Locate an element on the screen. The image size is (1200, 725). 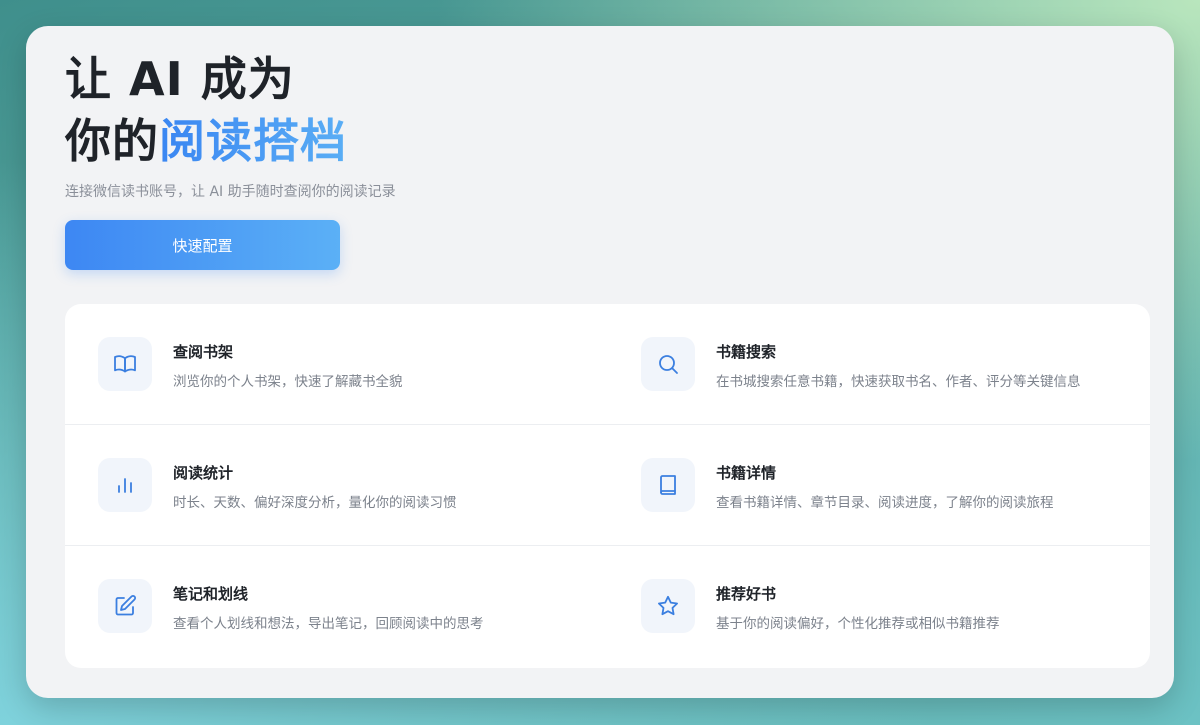
book-open-icon is located at coordinates (125, 364).